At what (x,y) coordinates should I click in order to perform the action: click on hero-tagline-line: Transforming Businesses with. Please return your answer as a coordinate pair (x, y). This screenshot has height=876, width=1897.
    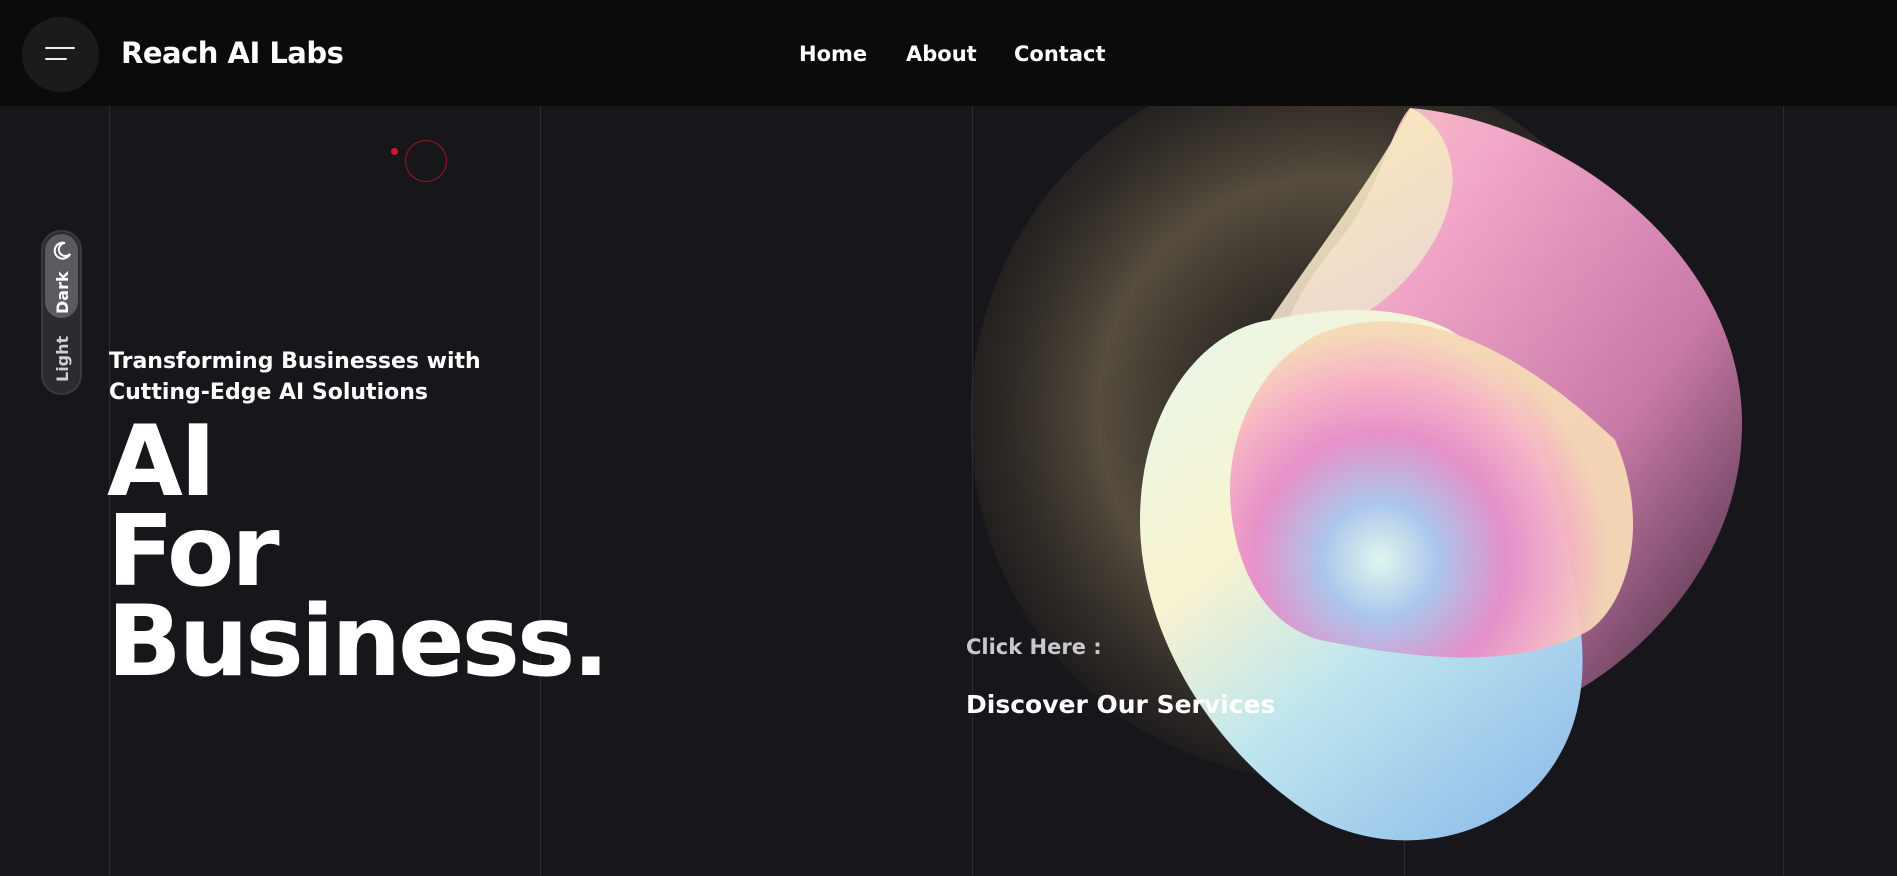
    Looking at the image, I should click on (295, 361).